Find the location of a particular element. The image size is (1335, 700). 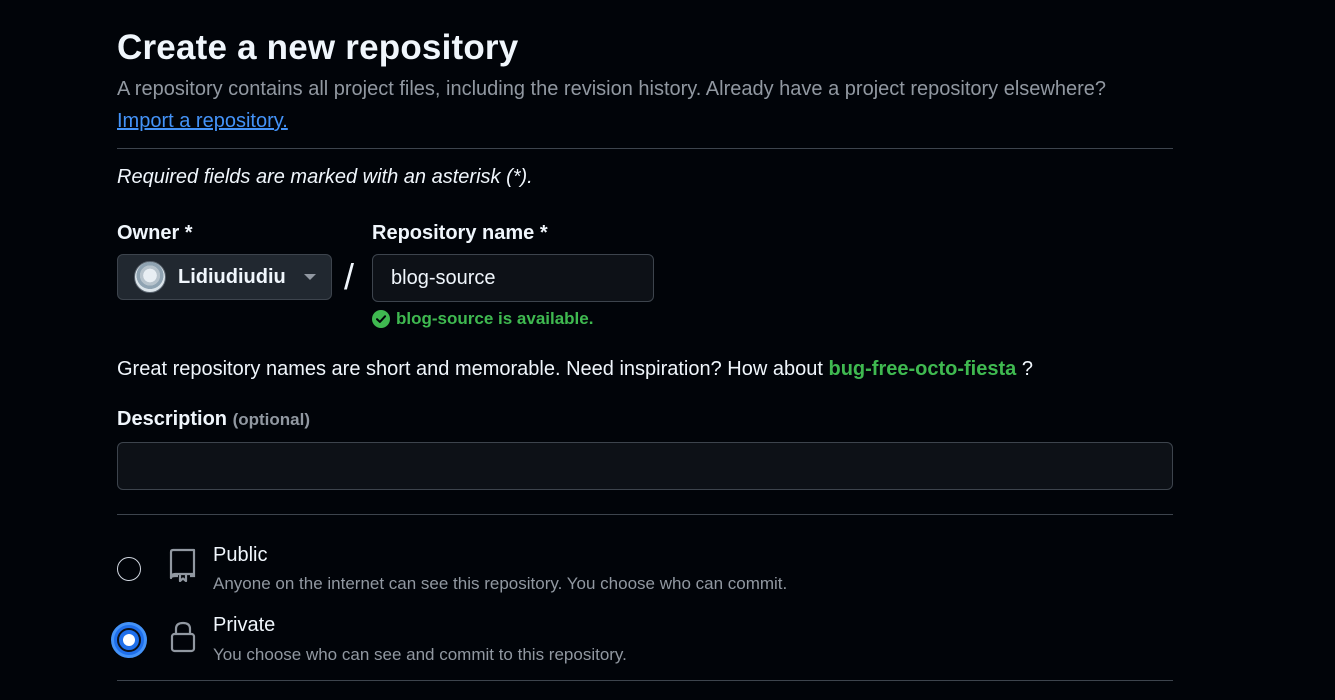

repository-name-input is located at coordinates (513, 278).